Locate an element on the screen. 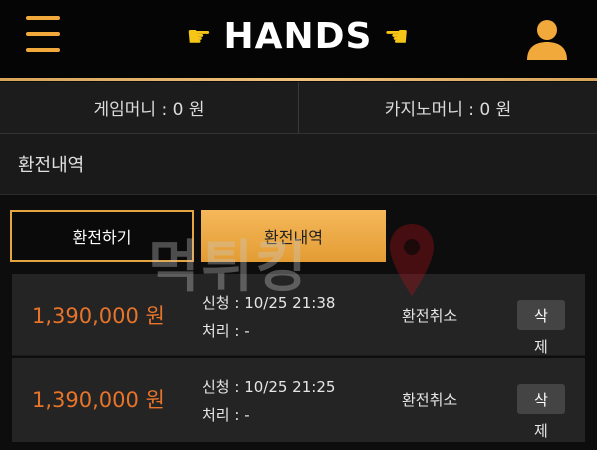  pointing-hand-left-icon: ☛ is located at coordinates (397, 36).